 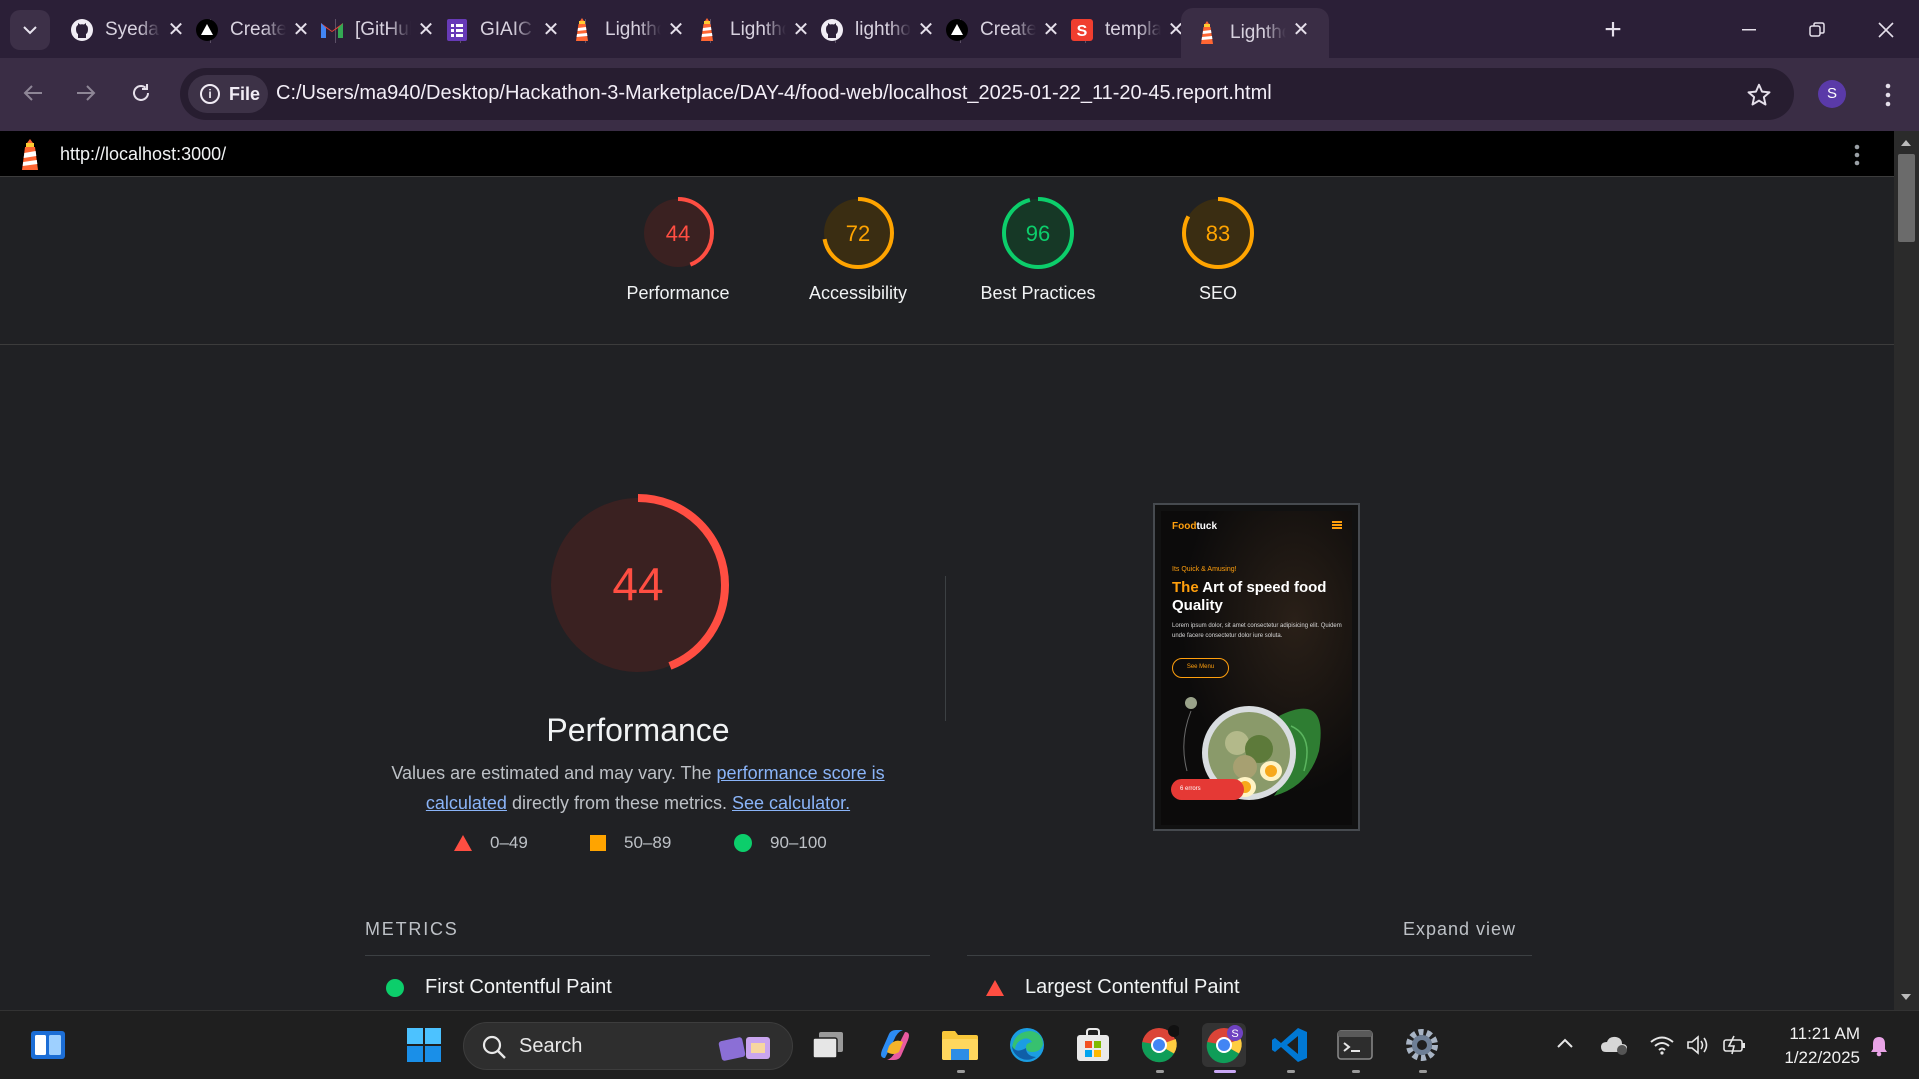 What do you see at coordinates (143, 154) in the screenshot?
I see `tested-url: http://localhost:3000/` at bounding box center [143, 154].